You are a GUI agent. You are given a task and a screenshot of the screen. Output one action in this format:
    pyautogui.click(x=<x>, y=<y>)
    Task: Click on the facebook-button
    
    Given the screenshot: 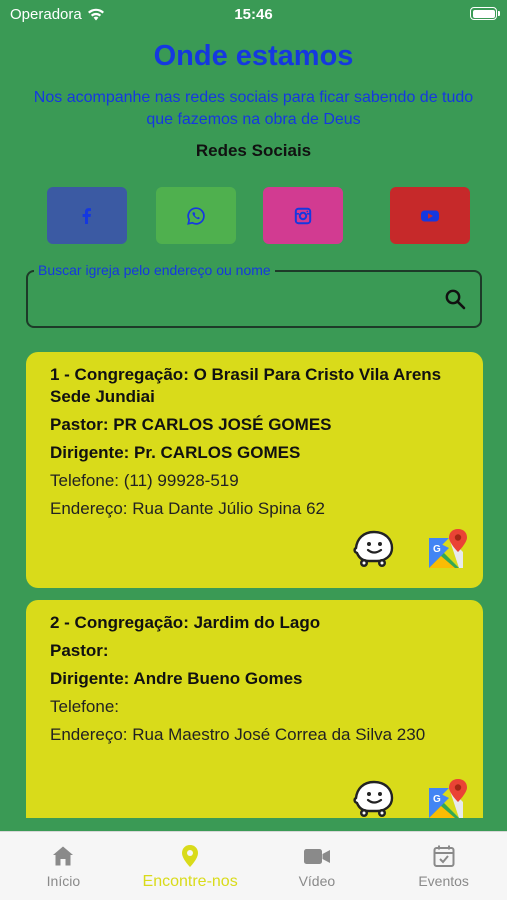 What is the action you would take?
    pyautogui.click(x=87, y=215)
    